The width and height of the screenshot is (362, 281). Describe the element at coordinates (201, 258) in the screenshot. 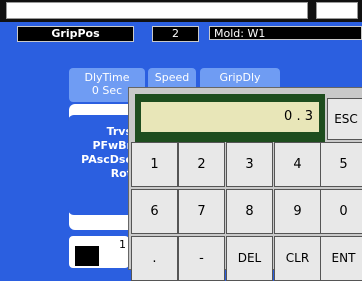

I see `key-minus: -` at that location.